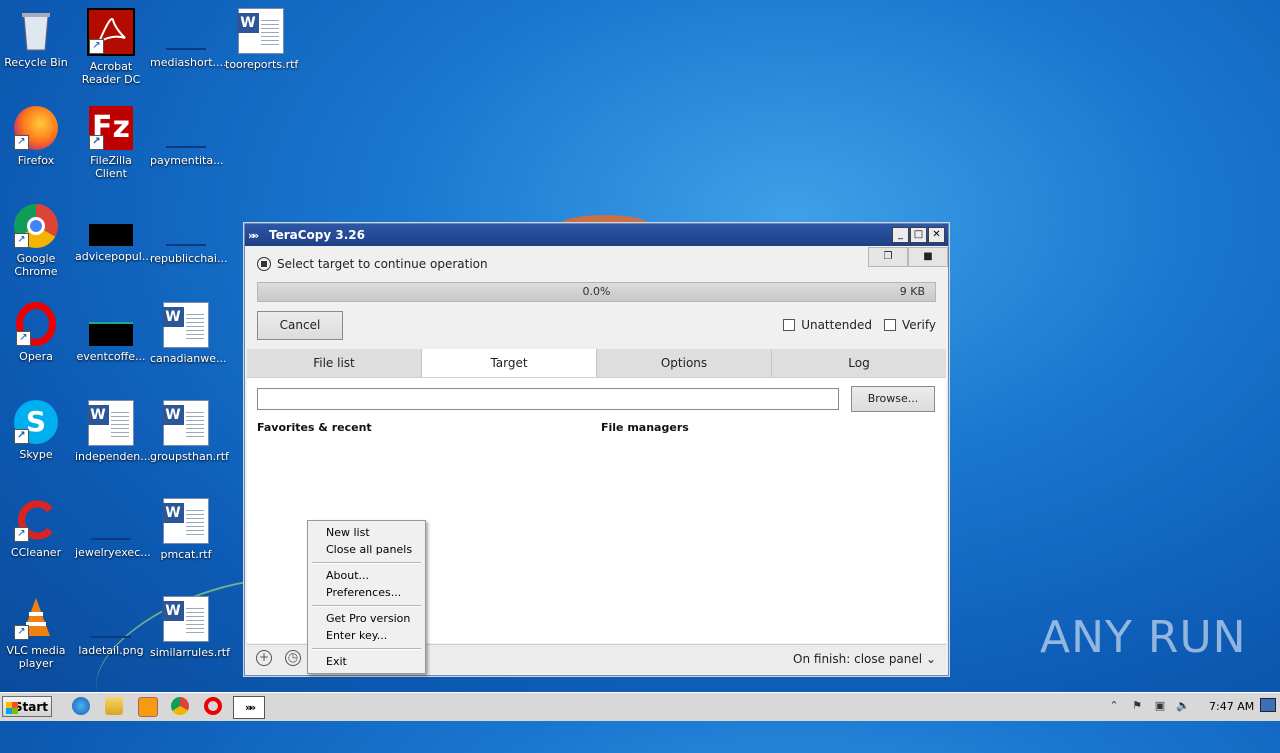 This screenshot has height=753, width=1280. I want to click on favorites-heading: Favorites & recent, so click(314, 427).